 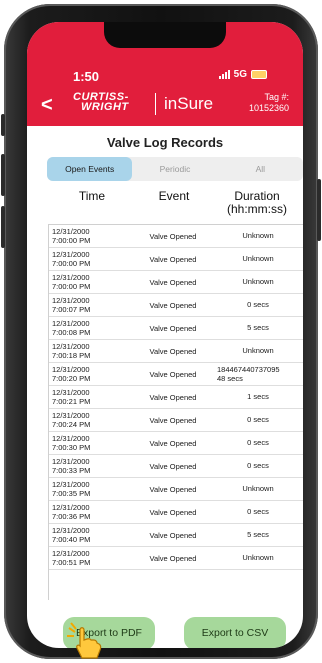 I want to click on page-title: Valve Log Records, so click(x=165, y=142).